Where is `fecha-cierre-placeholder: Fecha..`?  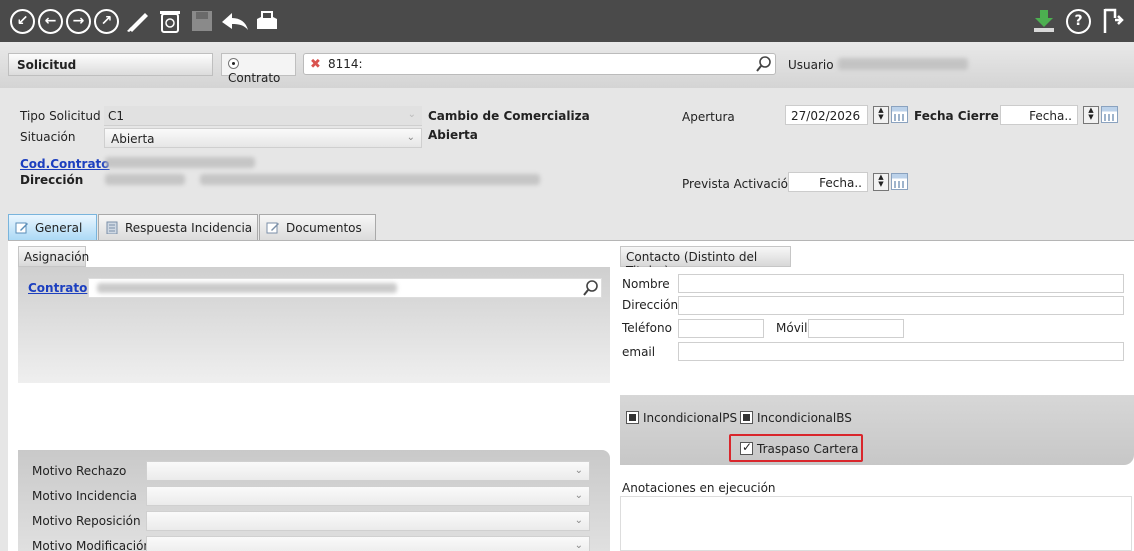 fecha-cierre-placeholder: Fecha.. is located at coordinates (1050, 116).